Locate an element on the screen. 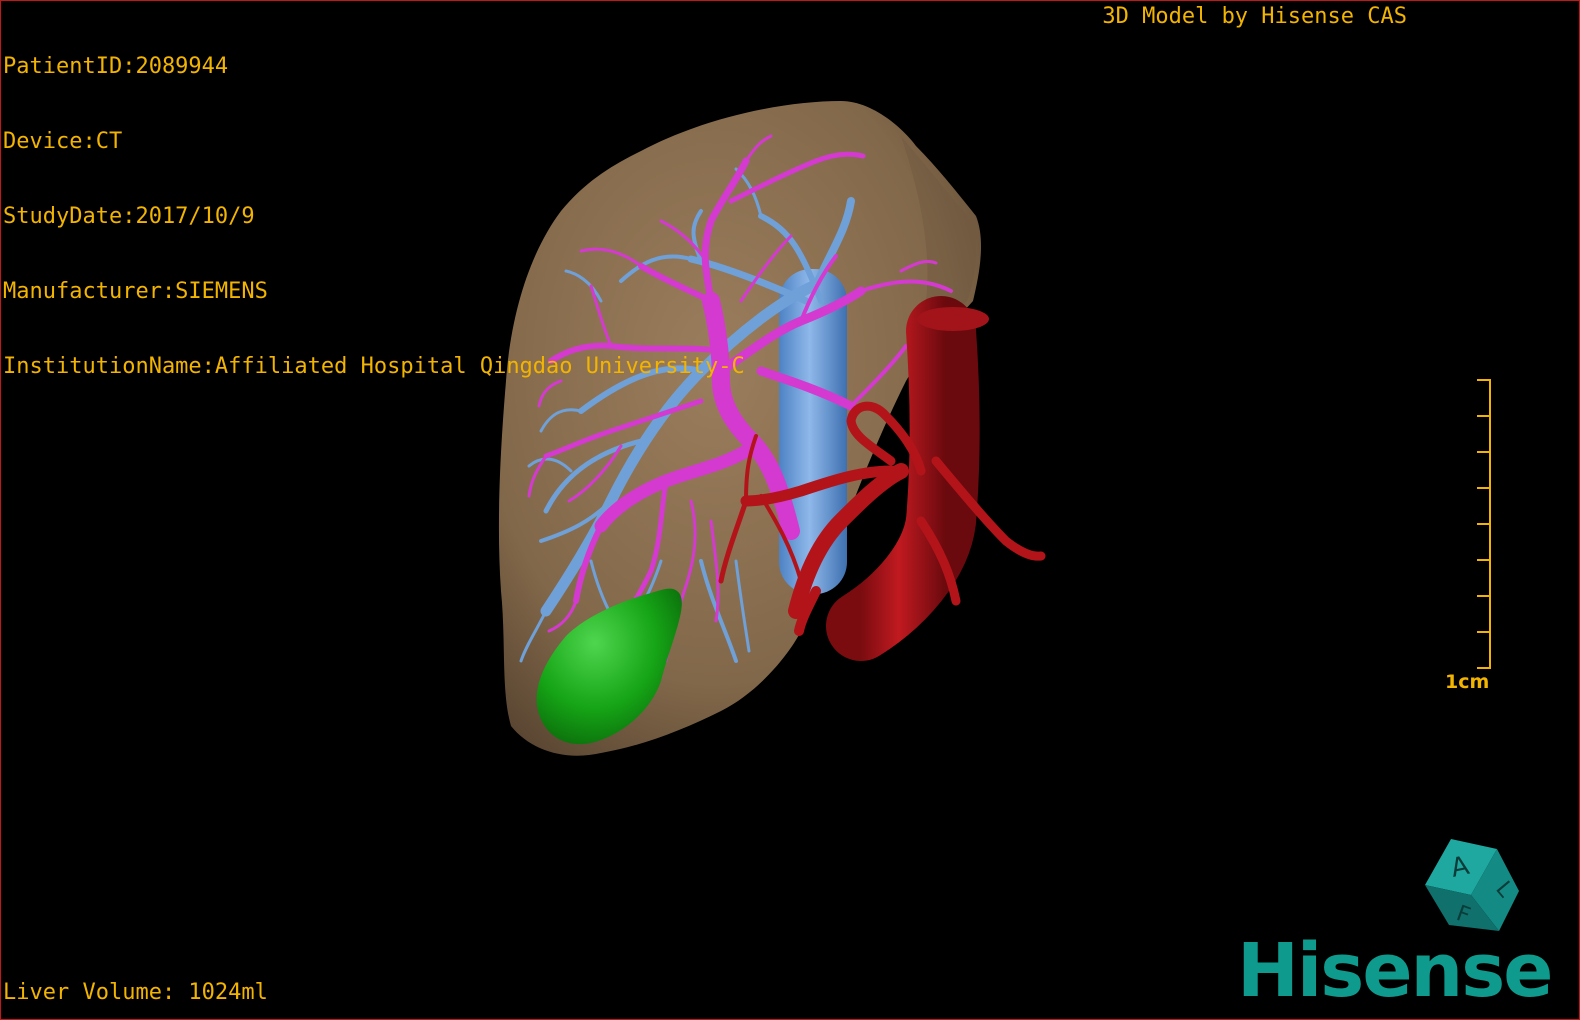 The image size is (1580, 1020). brand-caption: 3D Model by Hisense CAS is located at coordinates (1254, 16).